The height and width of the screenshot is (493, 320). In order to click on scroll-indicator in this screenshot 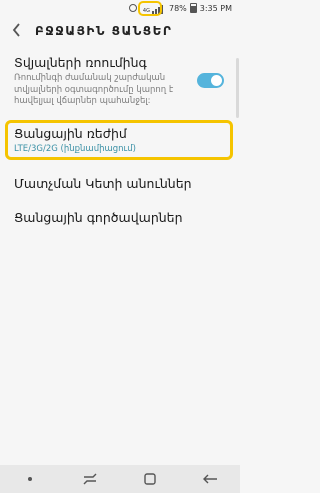, I will do `click(237, 88)`.